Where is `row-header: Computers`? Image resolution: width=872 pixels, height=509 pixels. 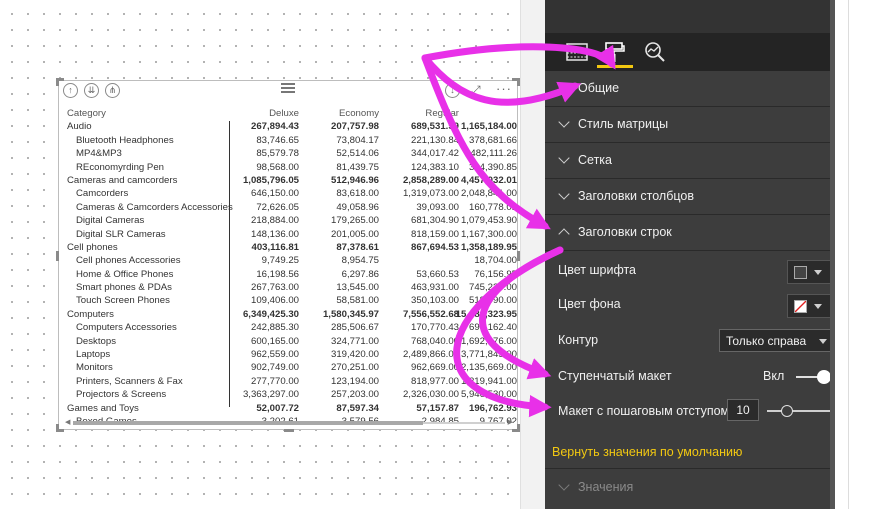 row-header: Computers is located at coordinates (90, 314).